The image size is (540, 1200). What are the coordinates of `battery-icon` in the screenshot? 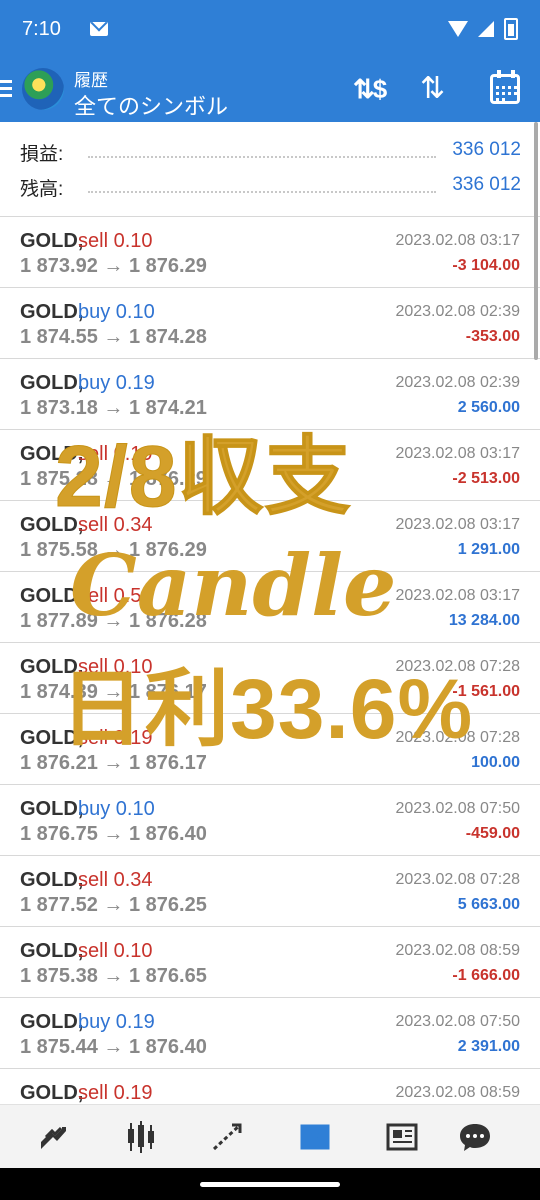 It's located at (511, 29).